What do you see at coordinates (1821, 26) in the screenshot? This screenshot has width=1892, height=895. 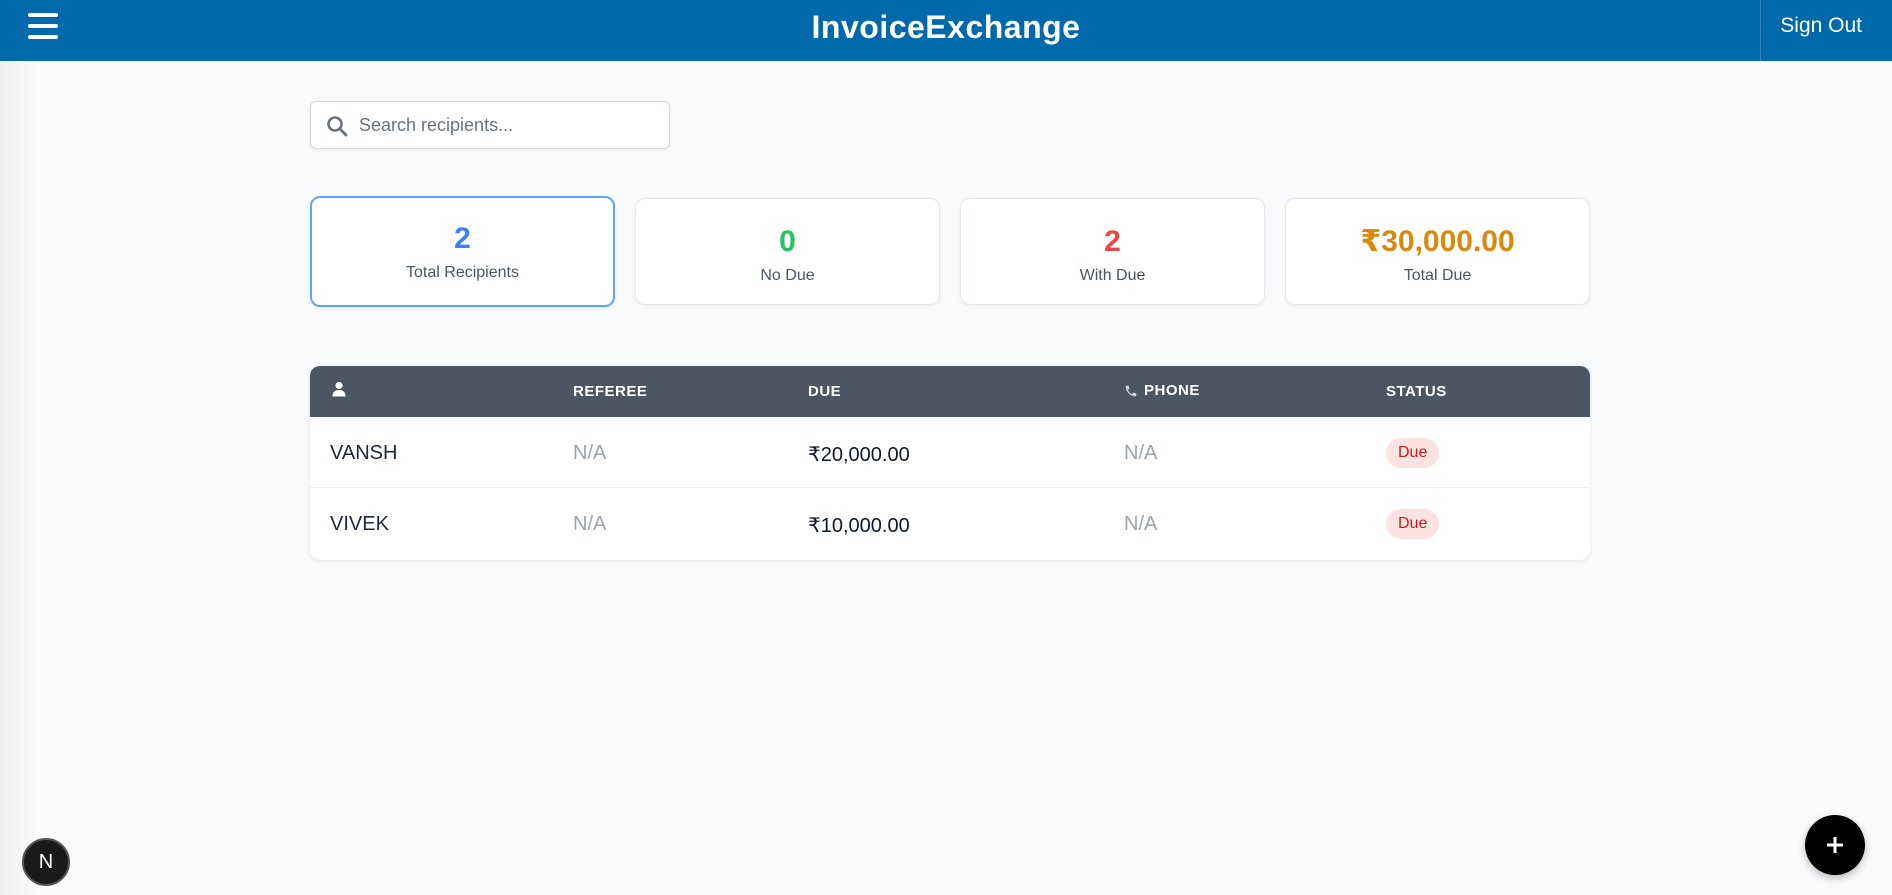 I see `sign-out-button: Sign Out` at bounding box center [1821, 26].